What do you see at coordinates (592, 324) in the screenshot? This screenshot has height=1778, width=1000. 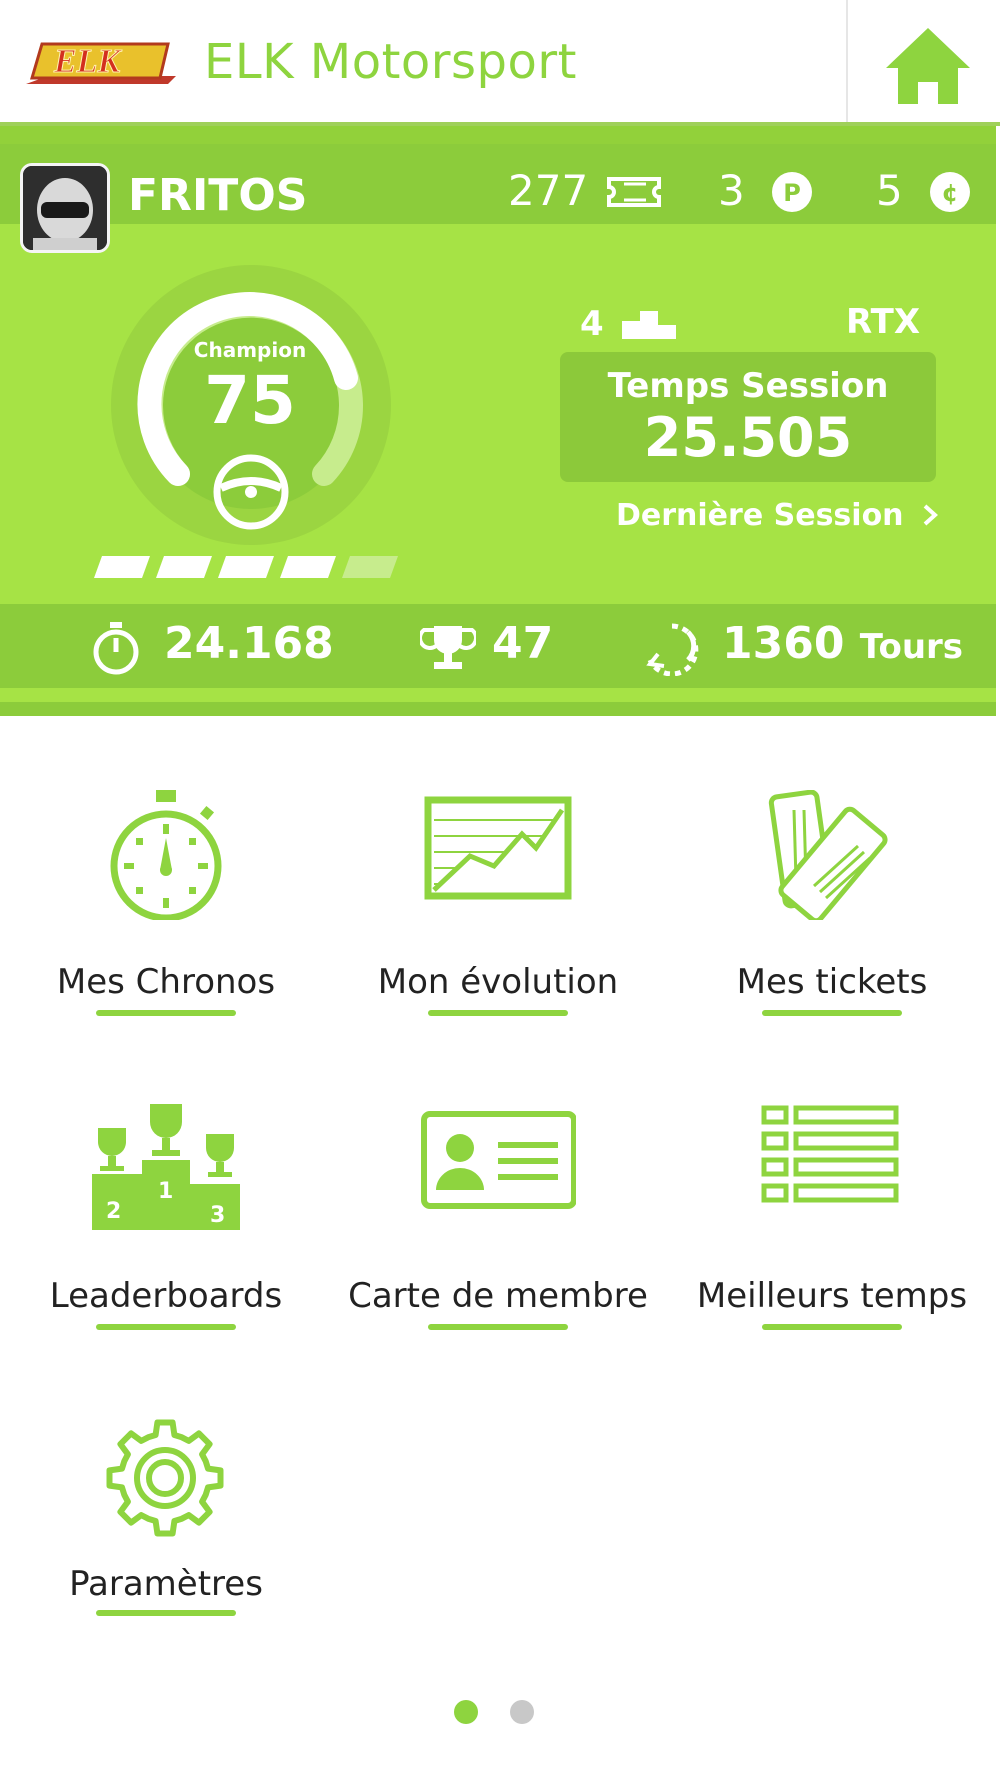 I see `position-value: 4` at bounding box center [592, 324].